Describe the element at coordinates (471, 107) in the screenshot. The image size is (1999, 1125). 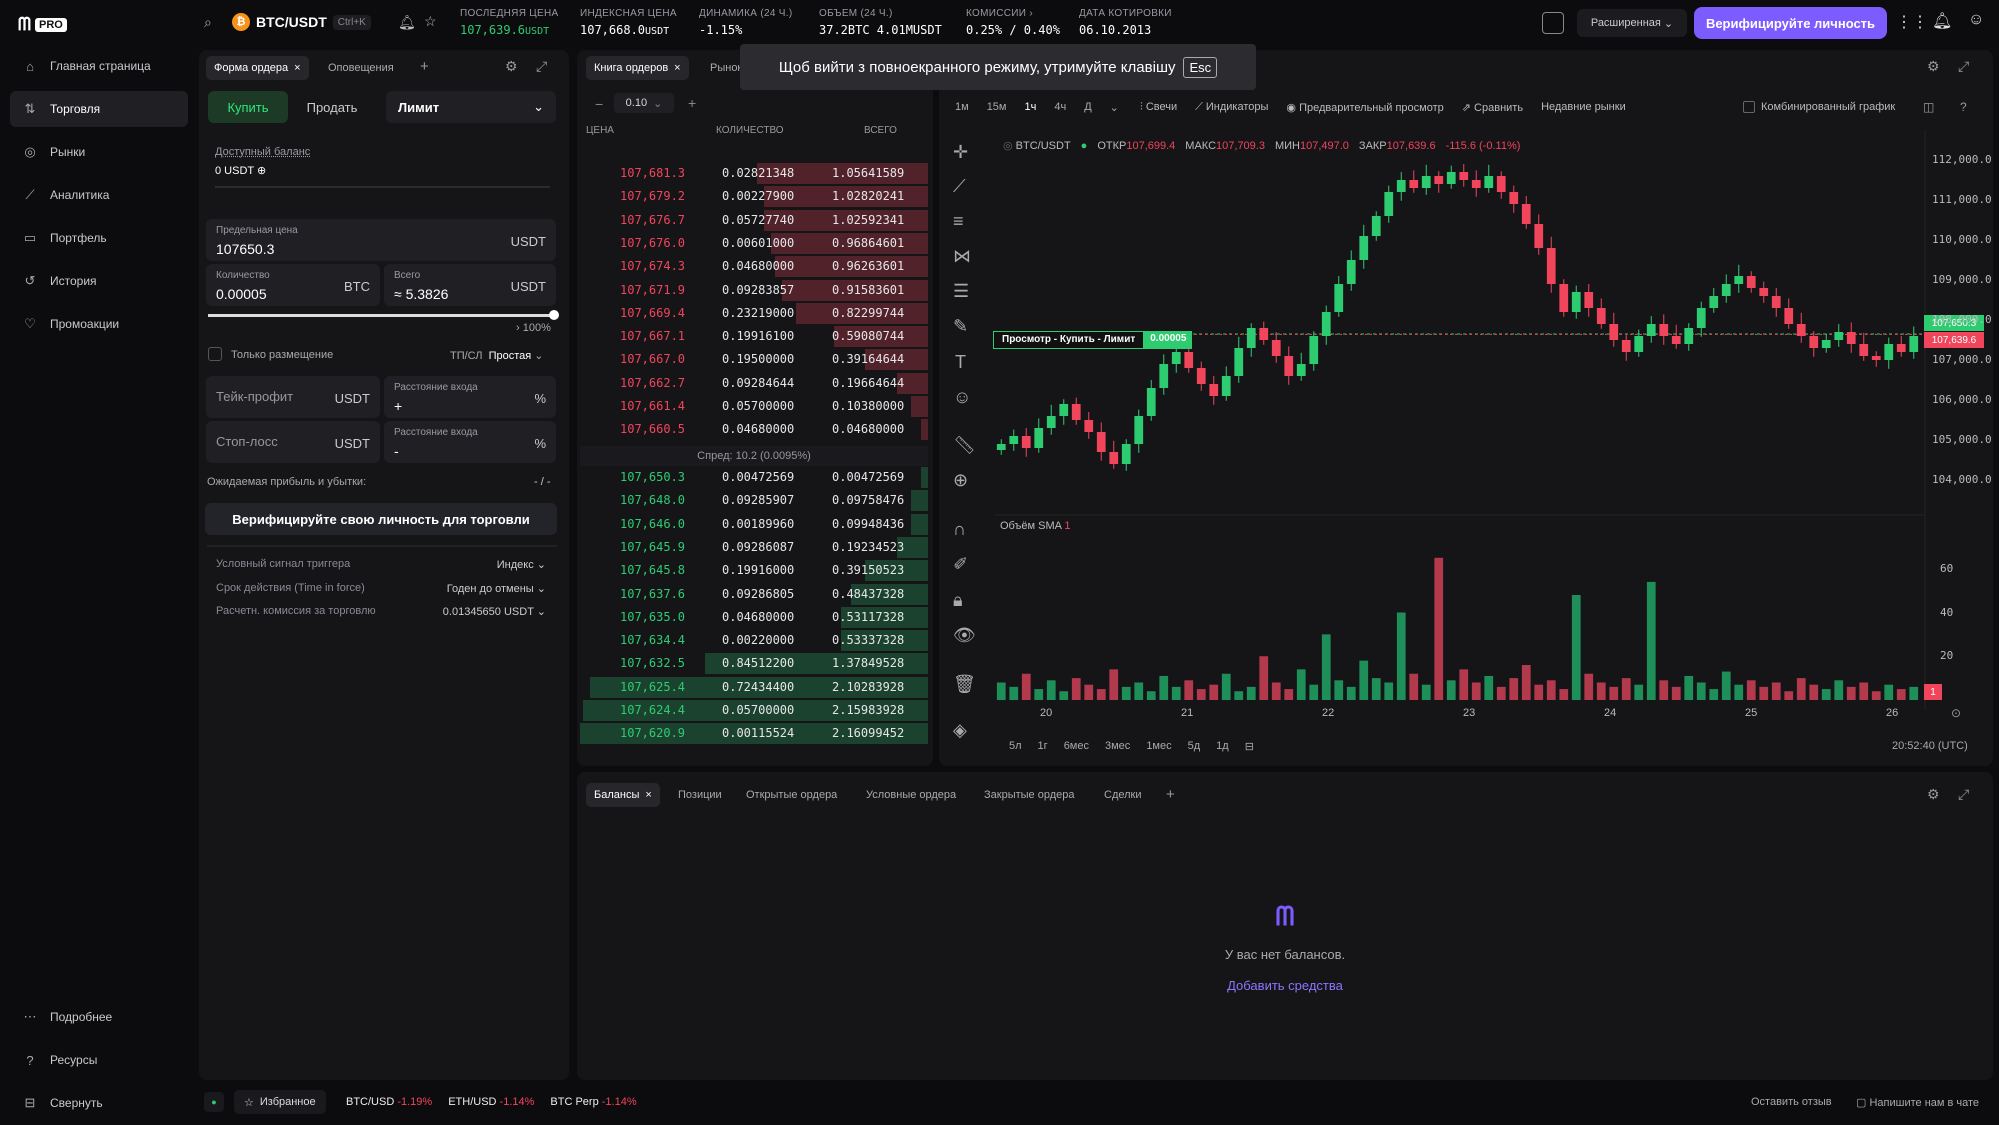
I see `order-type-select: Лимит ⌄` at that location.